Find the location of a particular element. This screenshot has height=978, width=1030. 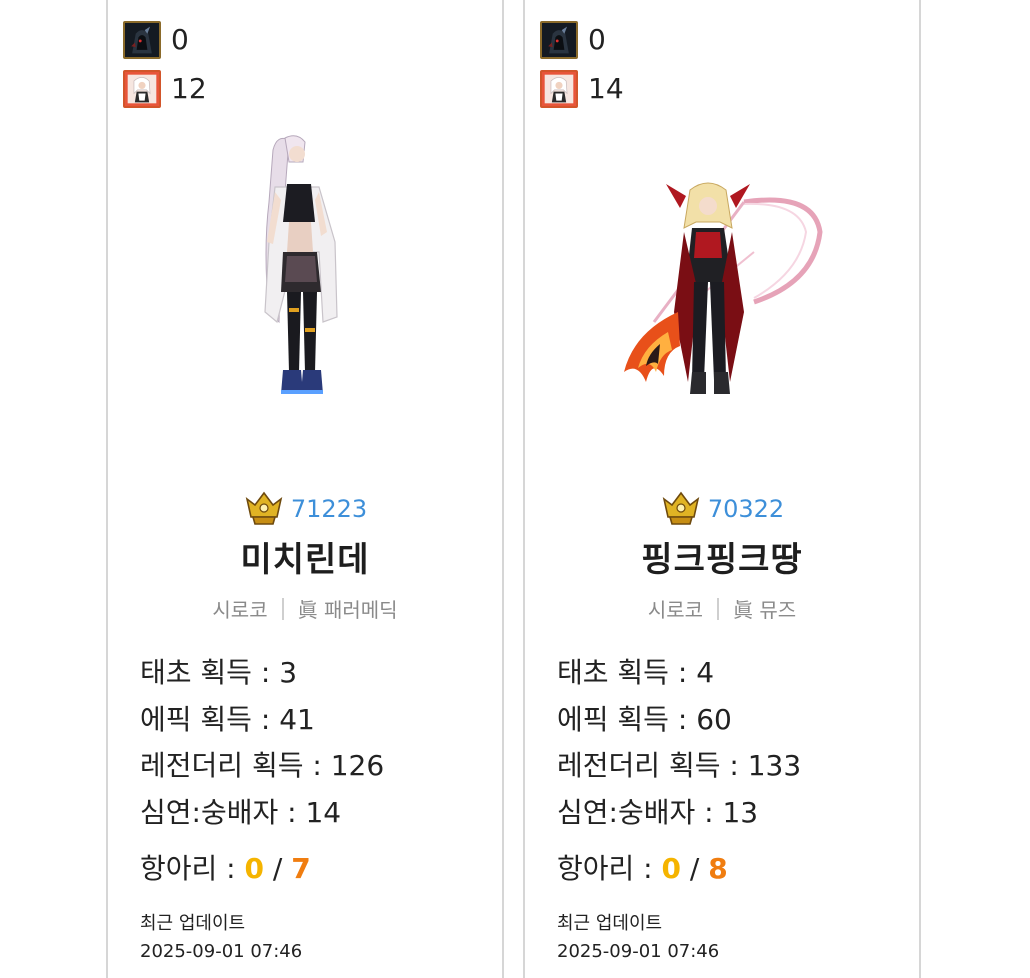

portrait-item-count: 12 is located at coordinates (189, 88).